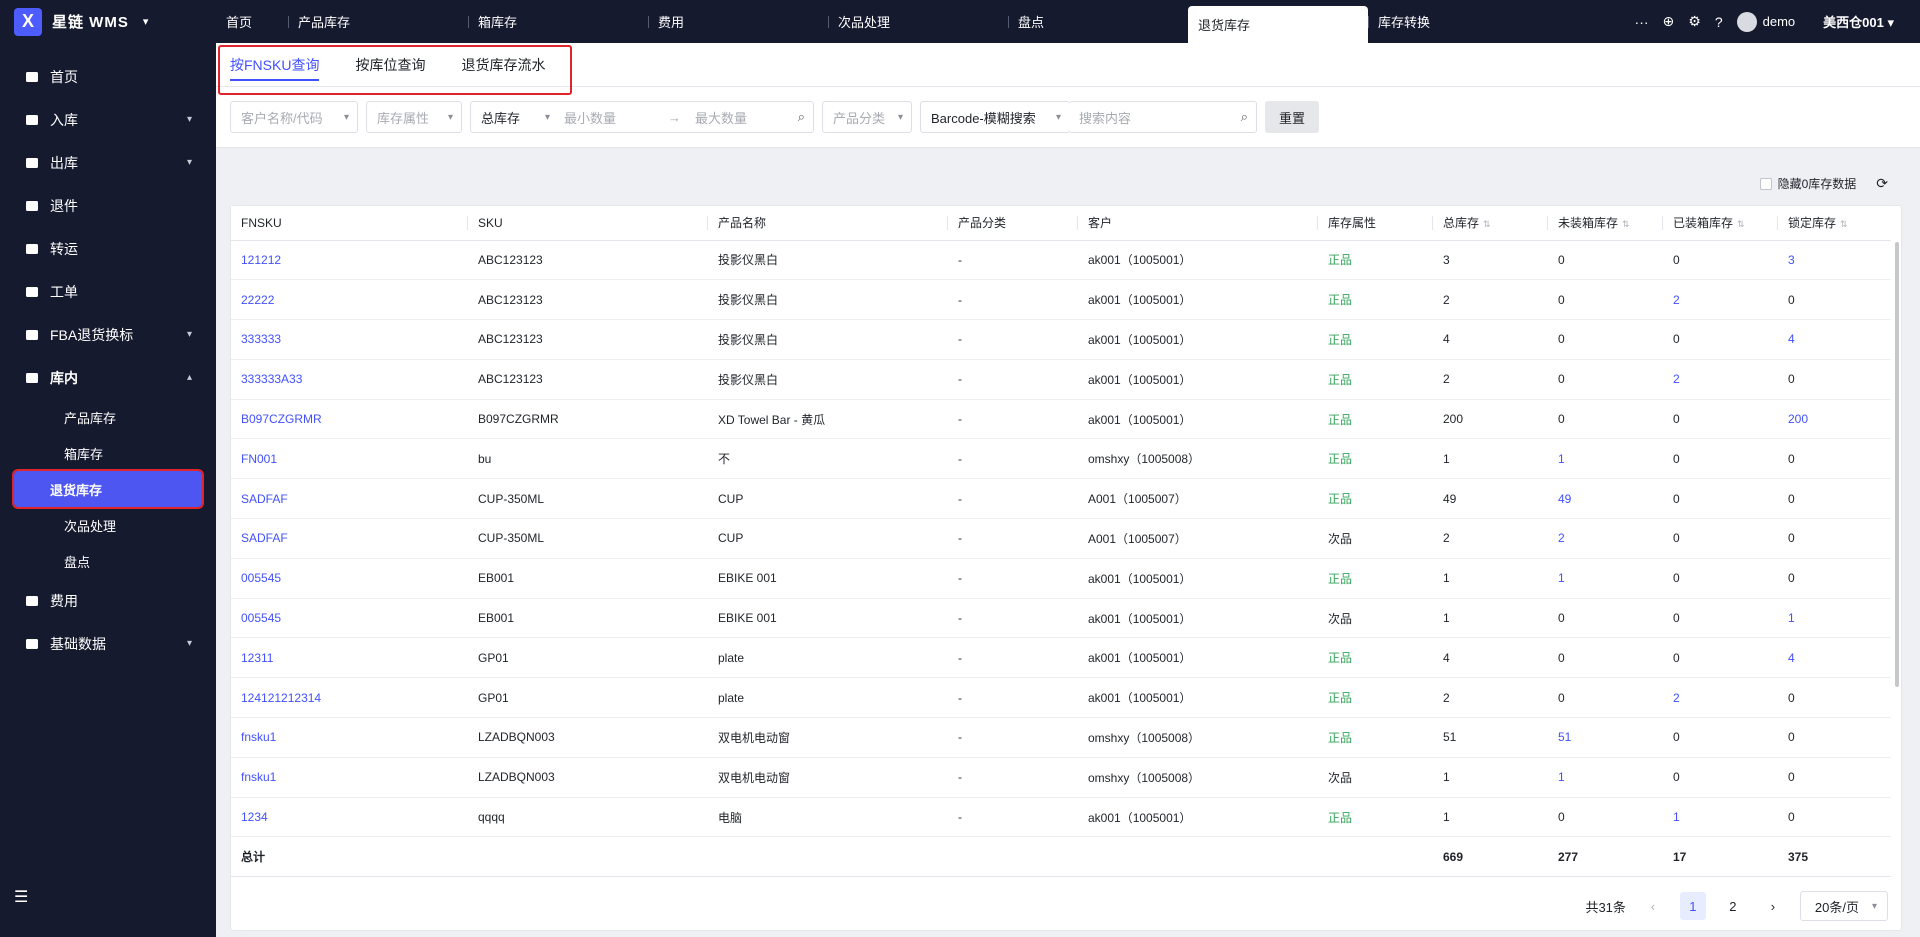  What do you see at coordinates (1669, 21) in the screenshot?
I see `download-icon: ⊕` at bounding box center [1669, 21].